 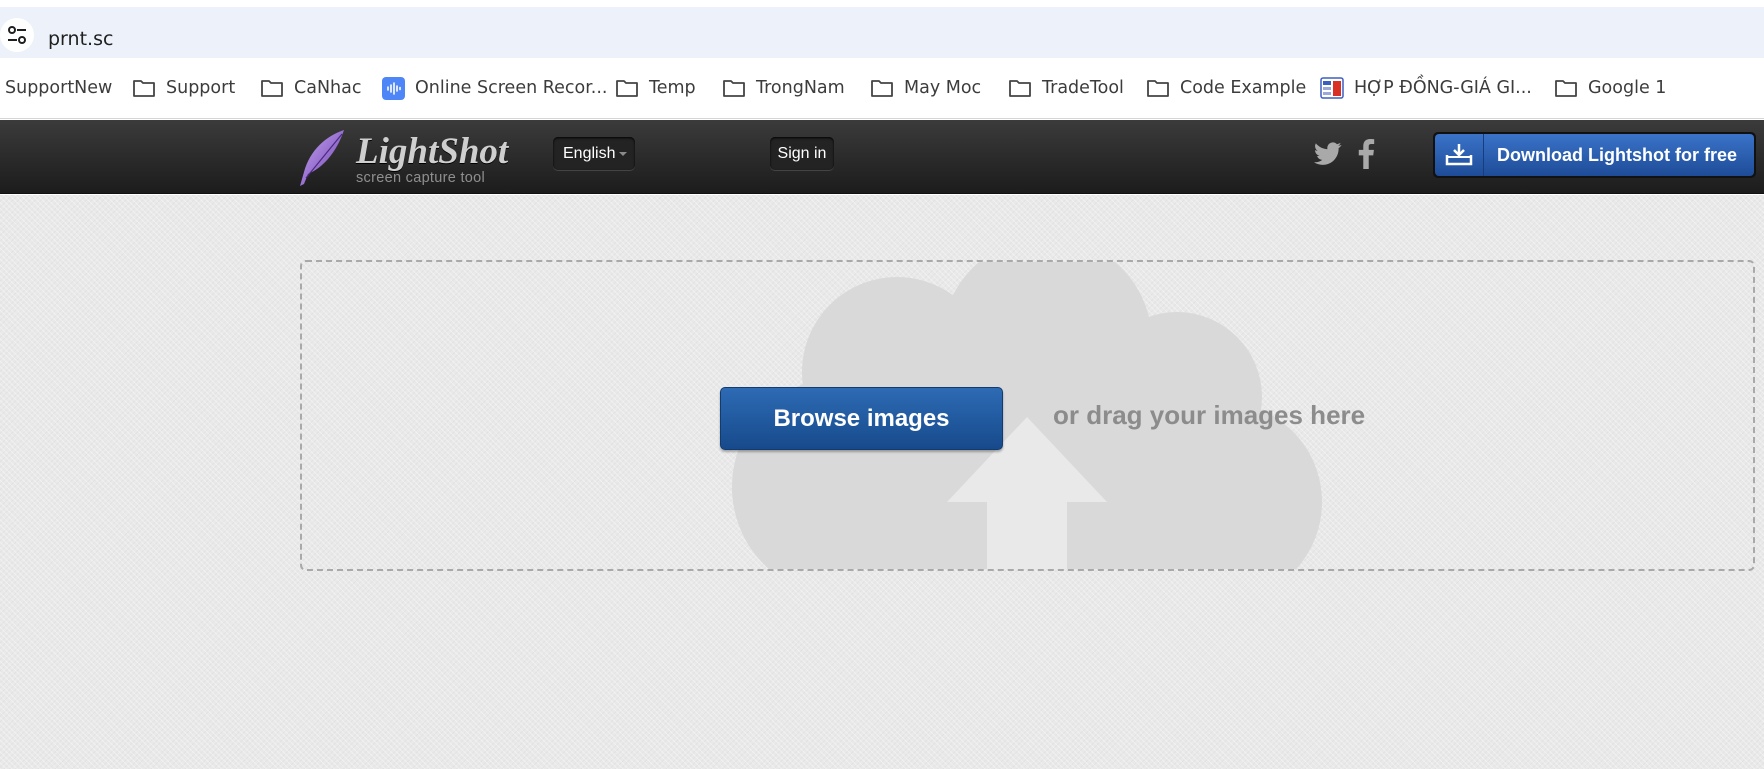 What do you see at coordinates (17, 35) in the screenshot?
I see `site-settings-icon` at bounding box center [17, 35].